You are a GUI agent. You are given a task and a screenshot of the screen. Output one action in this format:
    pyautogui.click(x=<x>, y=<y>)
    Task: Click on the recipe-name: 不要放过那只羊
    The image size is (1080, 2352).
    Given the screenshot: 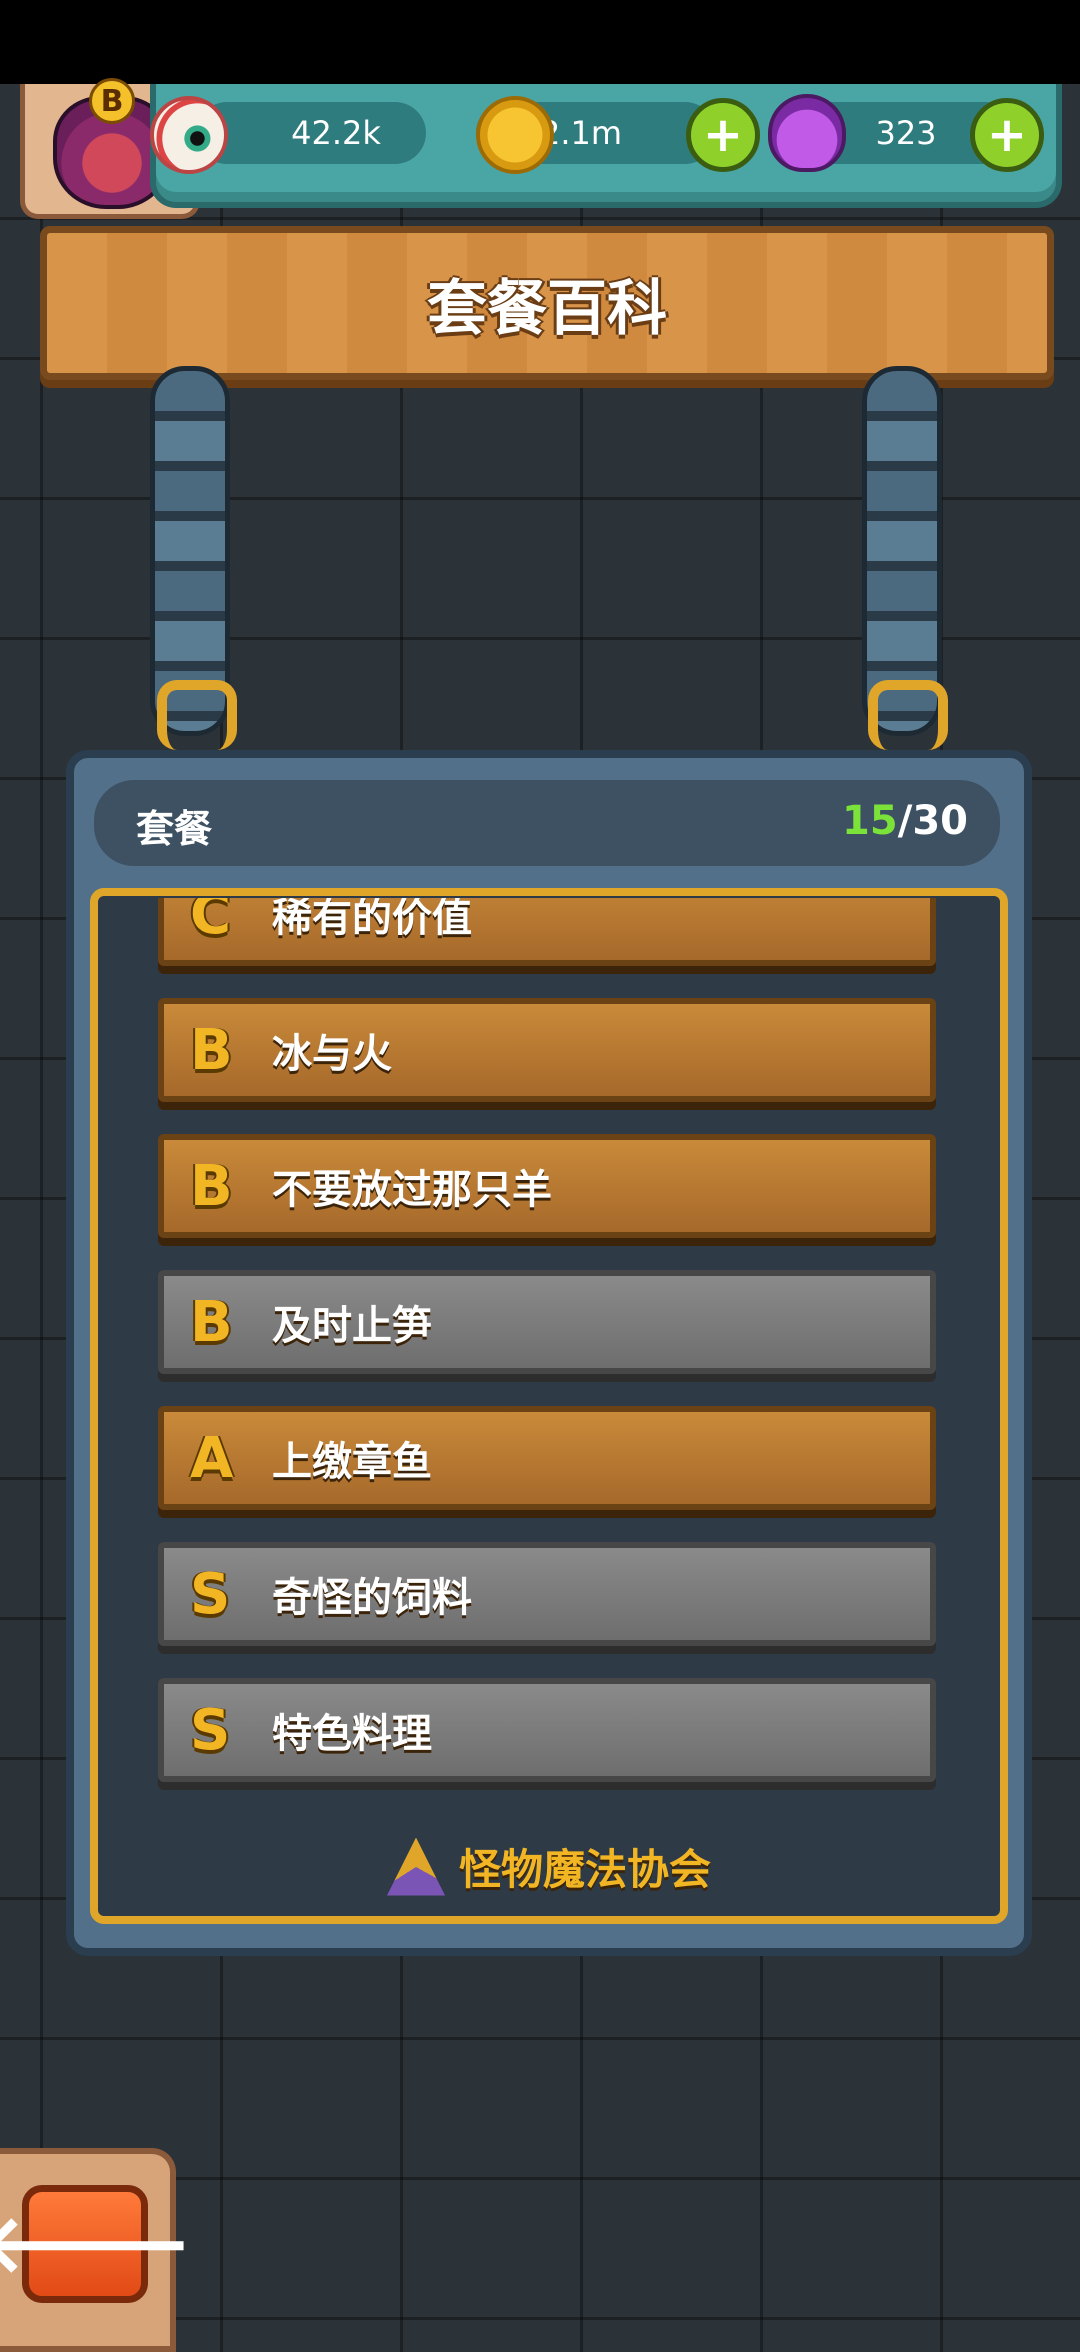 What is the action you would take?
    pyautogui.click(x=412, y=1190)
    